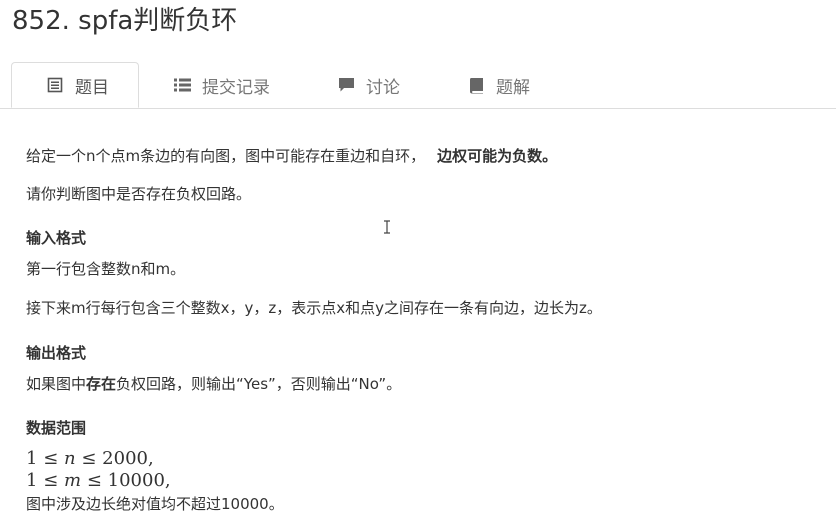  Describe the element at coordinates (155, 504) in the screenshot. I see `range-note: 图中涉及边长绝对值均不超过10000。` at that location.